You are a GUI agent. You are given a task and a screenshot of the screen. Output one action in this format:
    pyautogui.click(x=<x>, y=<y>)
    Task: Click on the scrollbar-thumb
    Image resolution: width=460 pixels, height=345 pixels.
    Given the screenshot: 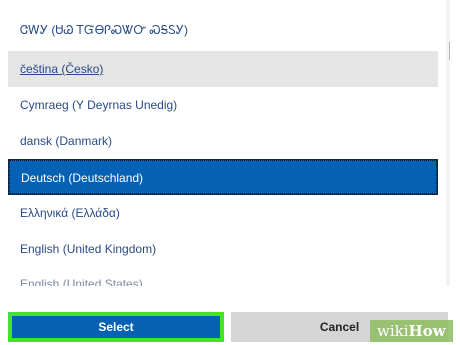 What is the action you would take?
    pyautogui.click(x=449, y=51)
    